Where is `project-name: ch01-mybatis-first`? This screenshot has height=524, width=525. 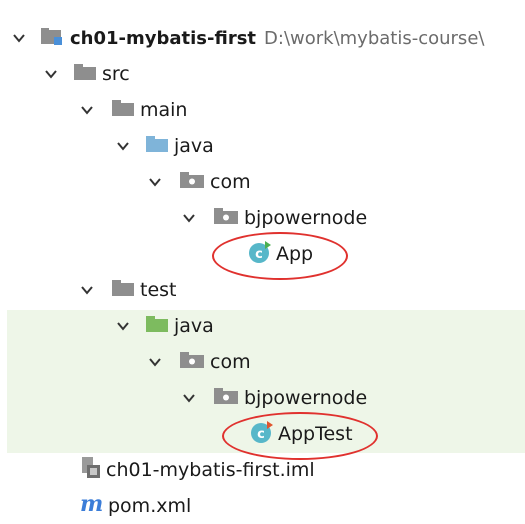 project-name: ch01-mybatis-first is located at coordinates (163, 38).